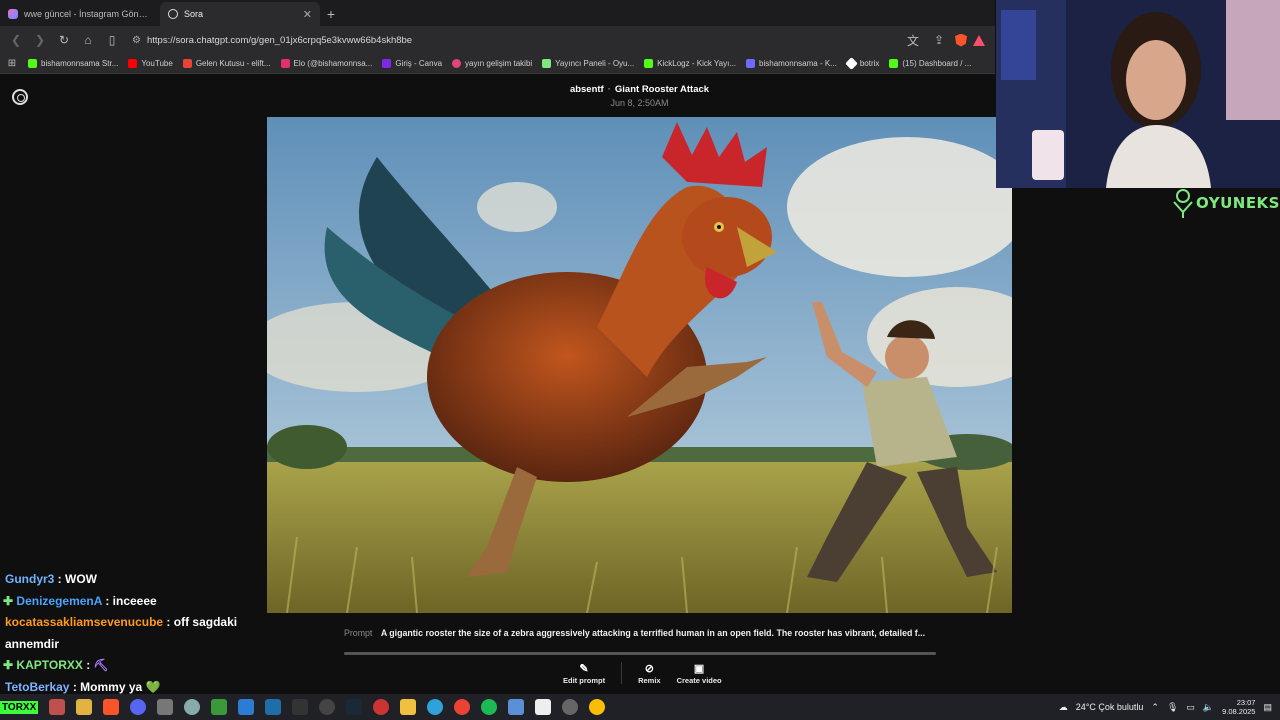 Image resolution: width=1280 pixels, height=720 pixels. I want to click on openai-logo-icon, so click(20, 97).